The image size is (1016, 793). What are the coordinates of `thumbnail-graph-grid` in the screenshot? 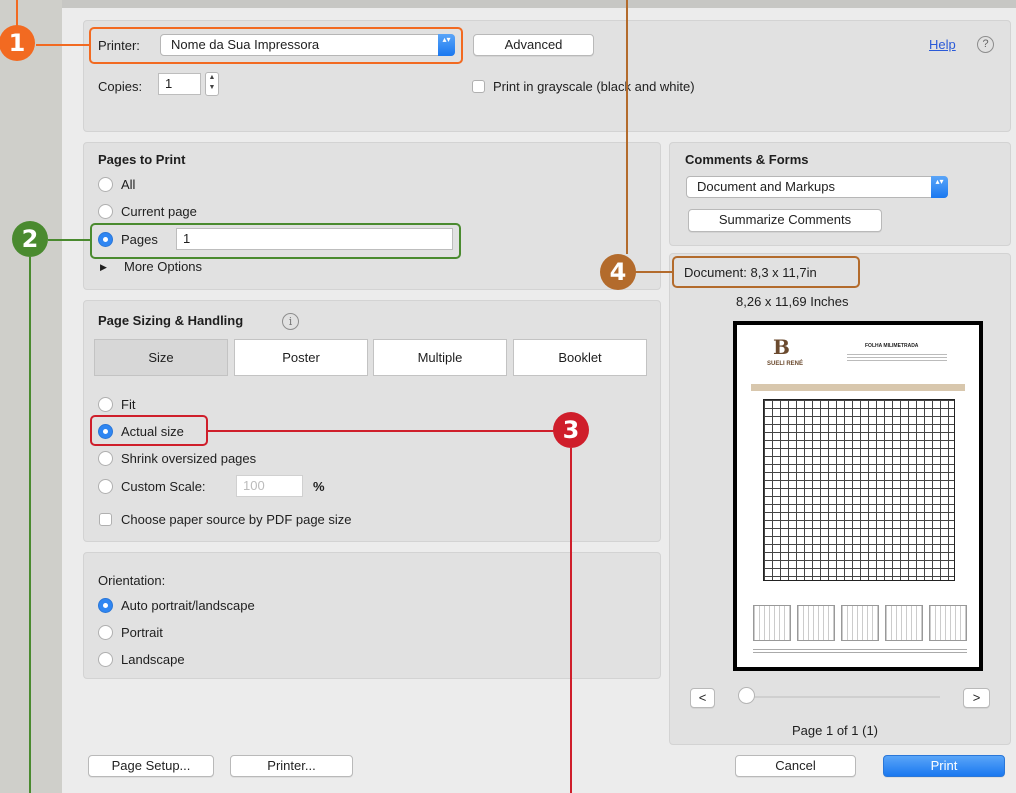 It's located at (859, 490).